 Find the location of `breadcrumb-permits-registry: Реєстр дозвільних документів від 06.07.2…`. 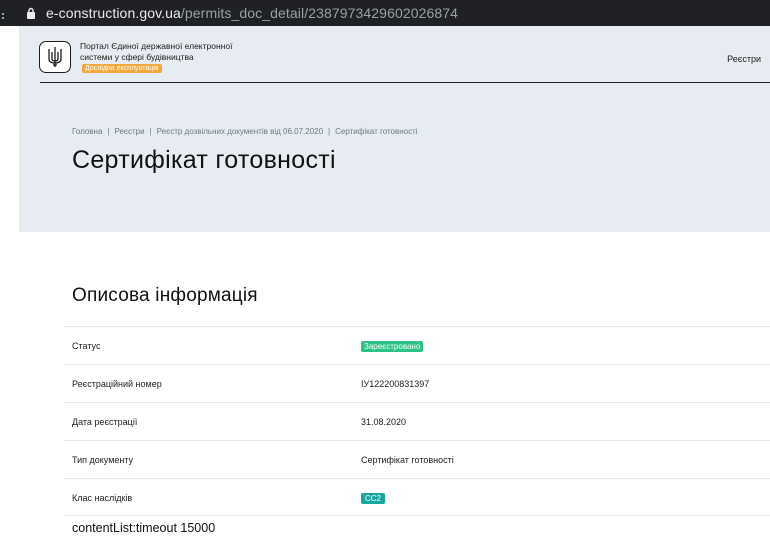

breadcrumb-permits-registry: Реєстр дозвільних документів від 06.07.2… is located at coordinates (240, 131).